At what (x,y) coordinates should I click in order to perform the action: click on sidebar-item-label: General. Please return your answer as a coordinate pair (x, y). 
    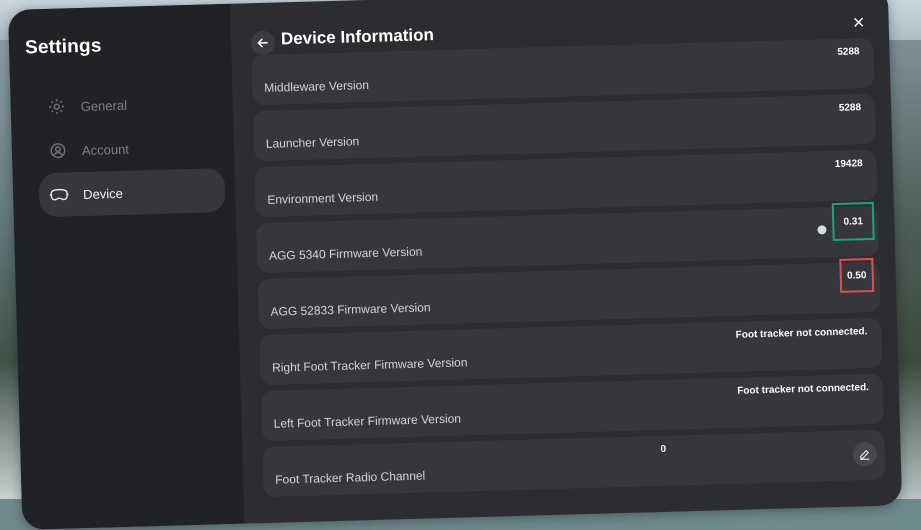
    Looking at the image, I should click on (104, 105).